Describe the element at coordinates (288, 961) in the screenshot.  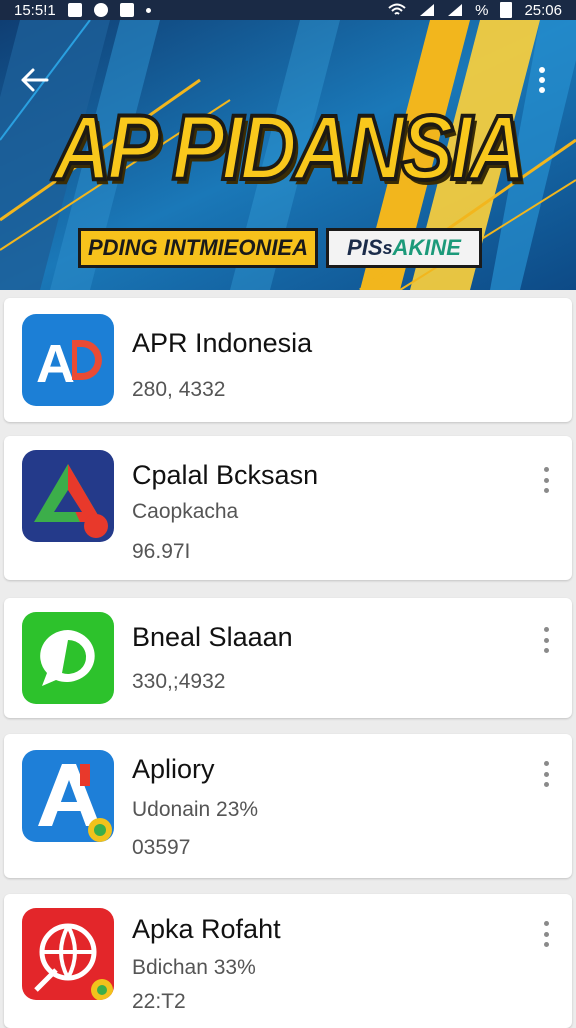
I see `list-item: Apka Rofaht Bdichan 33% 22:T2` at that location.